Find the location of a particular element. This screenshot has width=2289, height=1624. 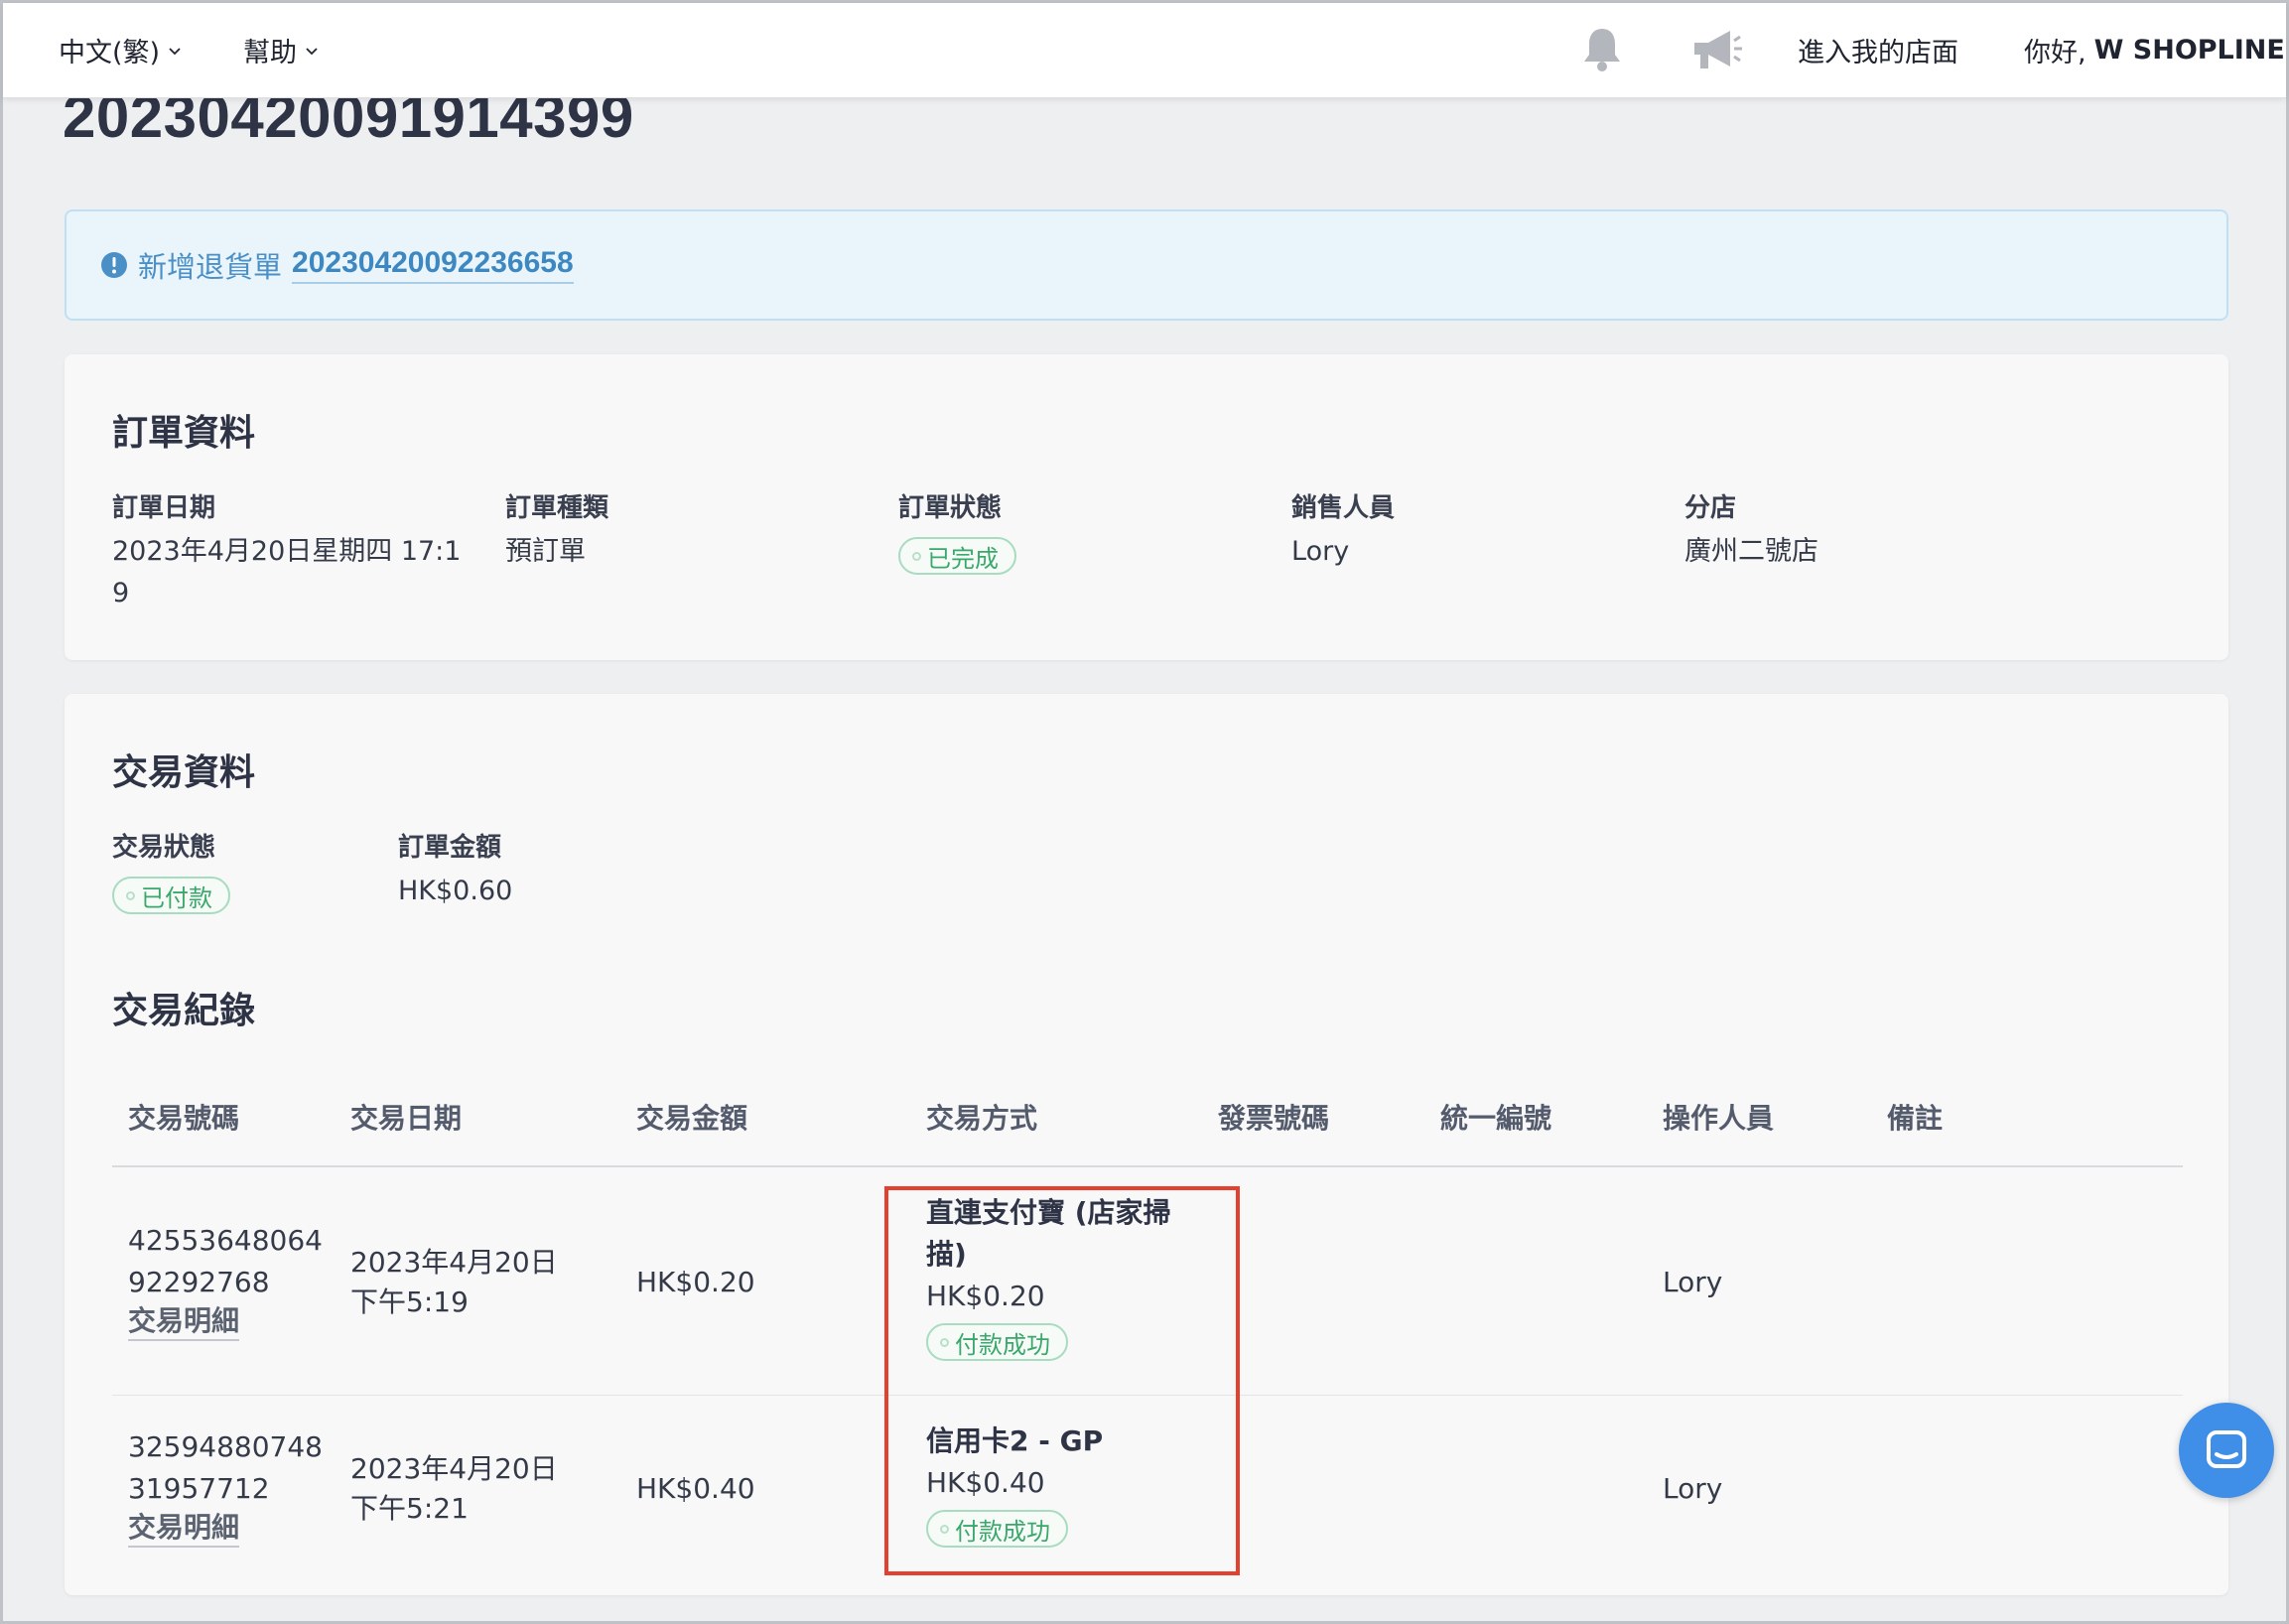

transaction-date-line: 下午5:21 is located at coordinates (409, 1508).